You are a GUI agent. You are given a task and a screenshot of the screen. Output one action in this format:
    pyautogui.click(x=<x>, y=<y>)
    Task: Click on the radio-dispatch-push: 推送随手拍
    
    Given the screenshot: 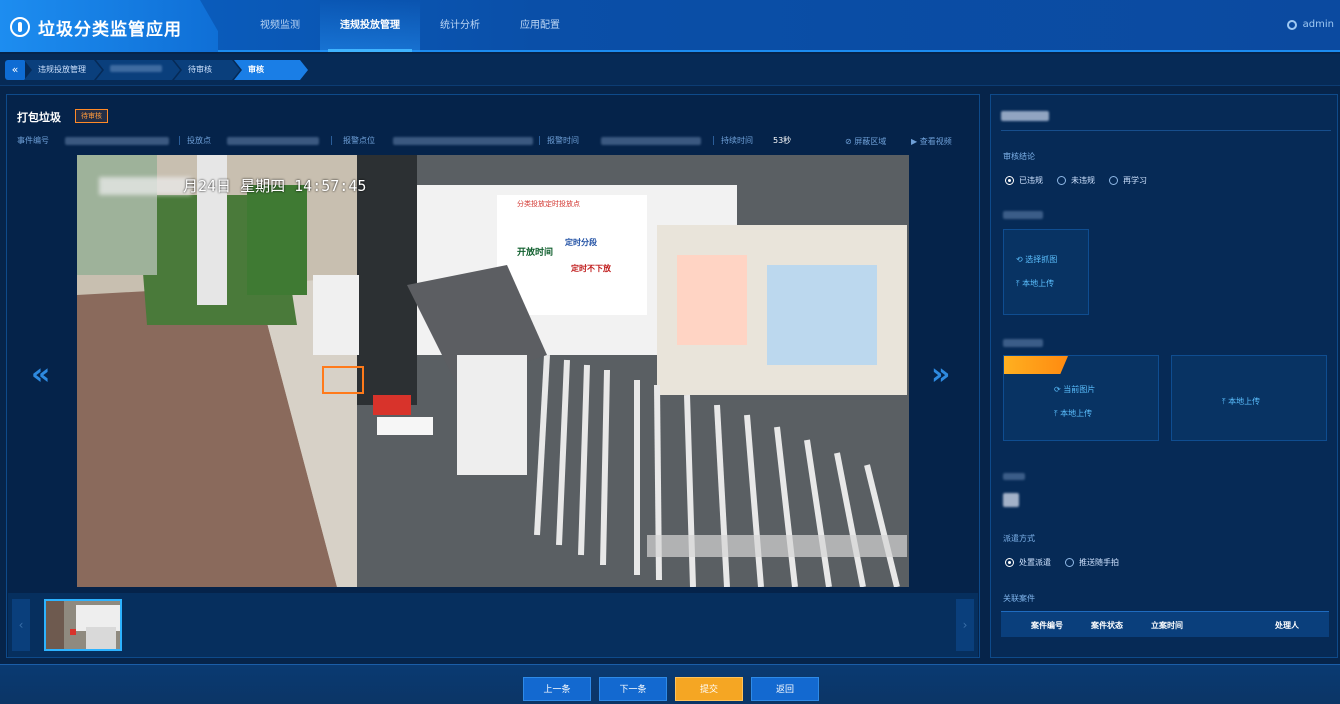 What is the action you would take?
    pyautogui.click(x=1092, y=562)
    